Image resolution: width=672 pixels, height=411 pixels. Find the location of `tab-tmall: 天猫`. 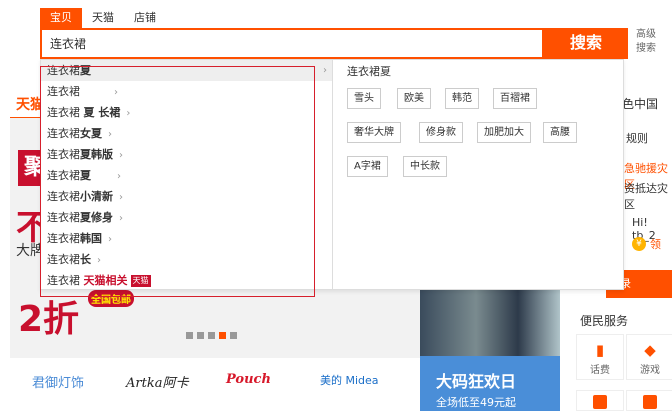

tab-tmall: 天猫 is located at coordinates (103, 18).